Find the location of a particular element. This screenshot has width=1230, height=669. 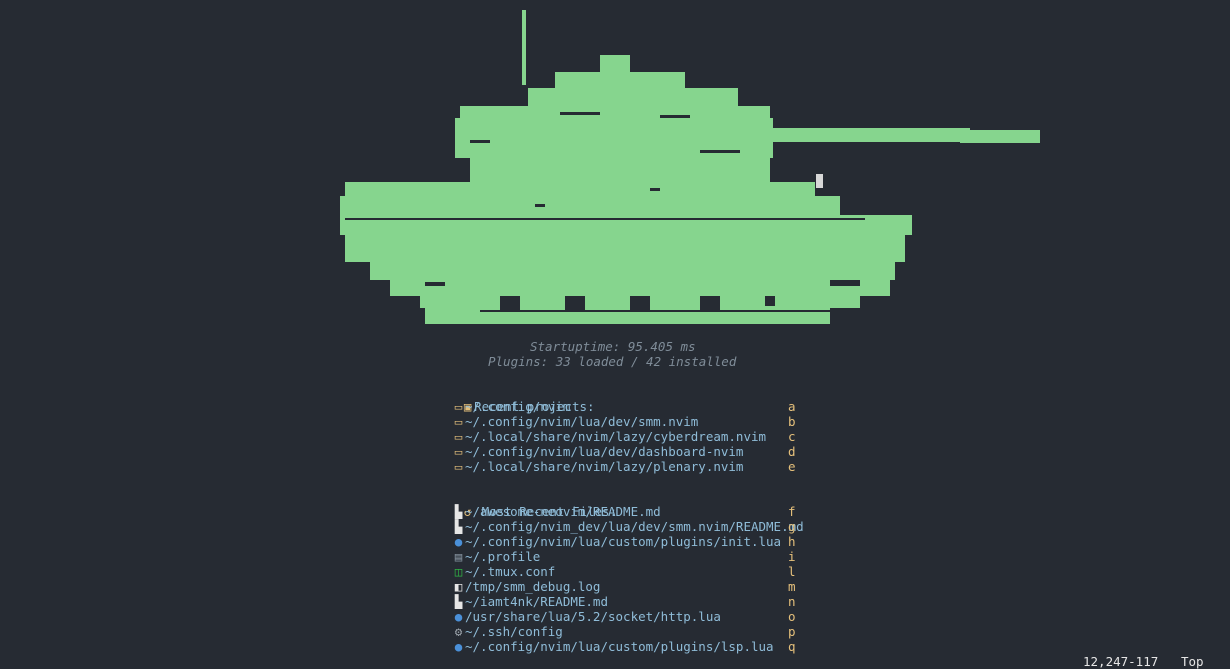

file-path: ~/awesome-neovim/README.md is located at coordinates (563, 511).